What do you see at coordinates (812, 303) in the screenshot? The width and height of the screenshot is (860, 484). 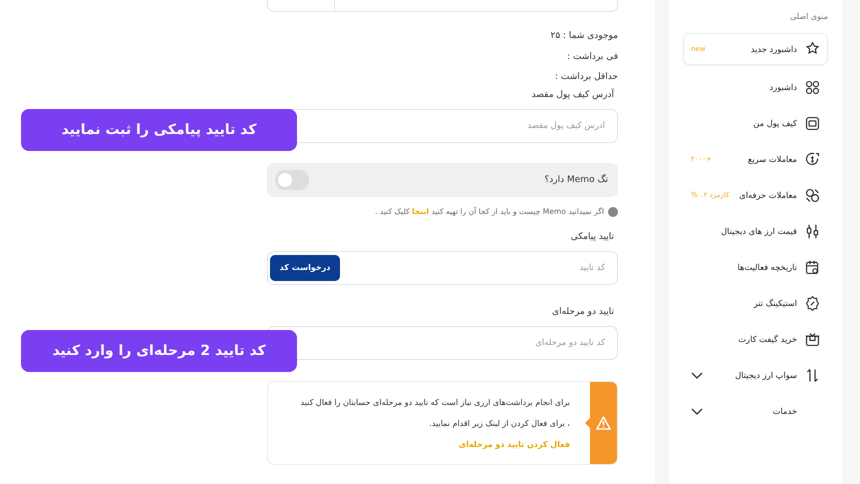 I see `badge-icon` at bounding box center [812, 303].